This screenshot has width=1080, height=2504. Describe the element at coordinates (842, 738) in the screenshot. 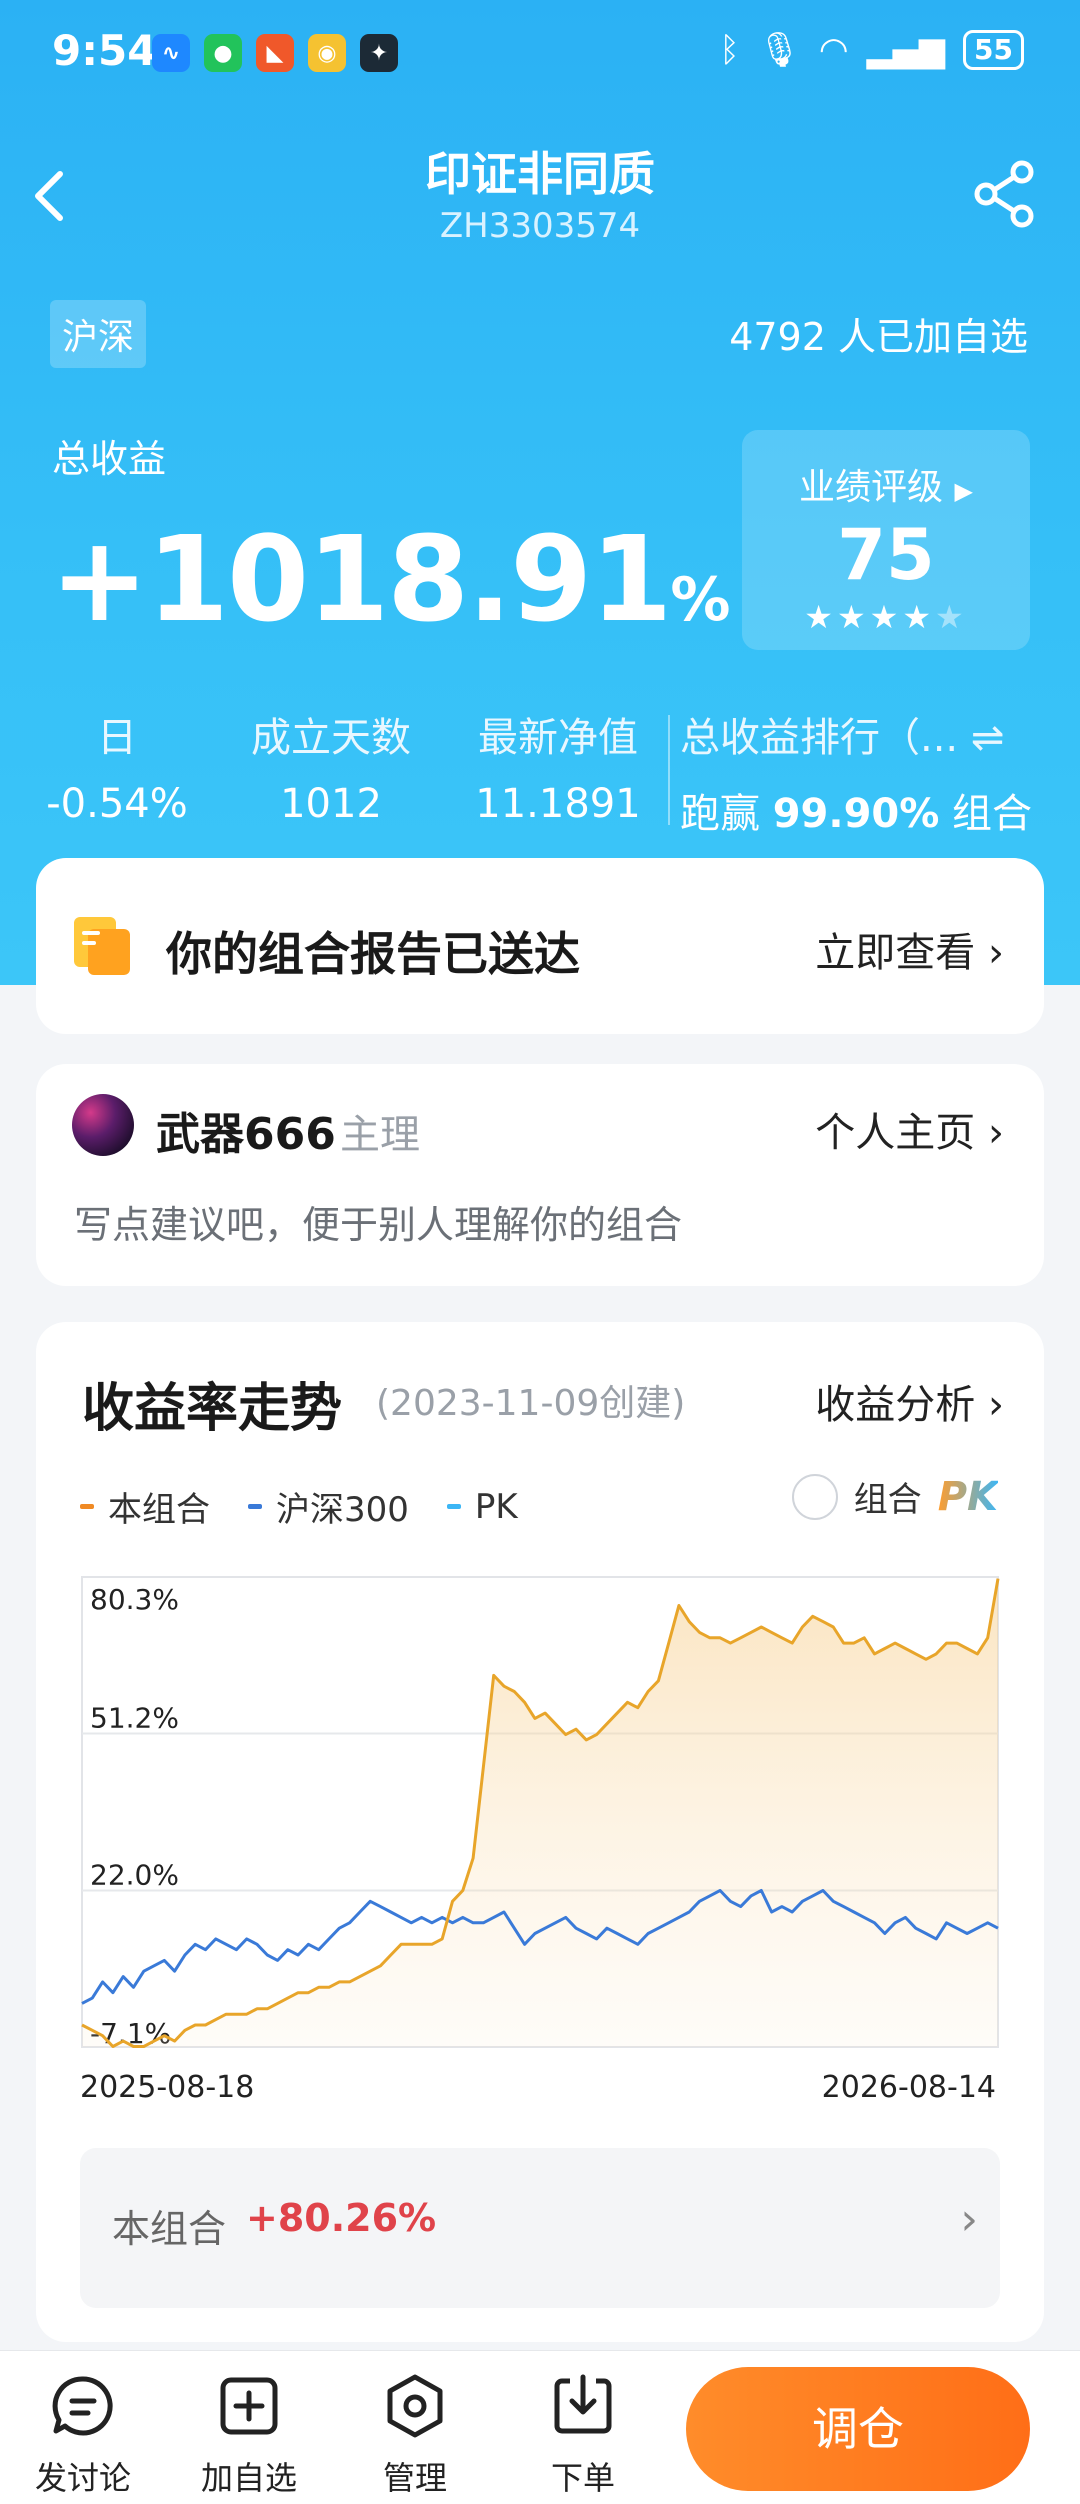

I see `rank-label: 总收益排行（... ⇌` at that location.